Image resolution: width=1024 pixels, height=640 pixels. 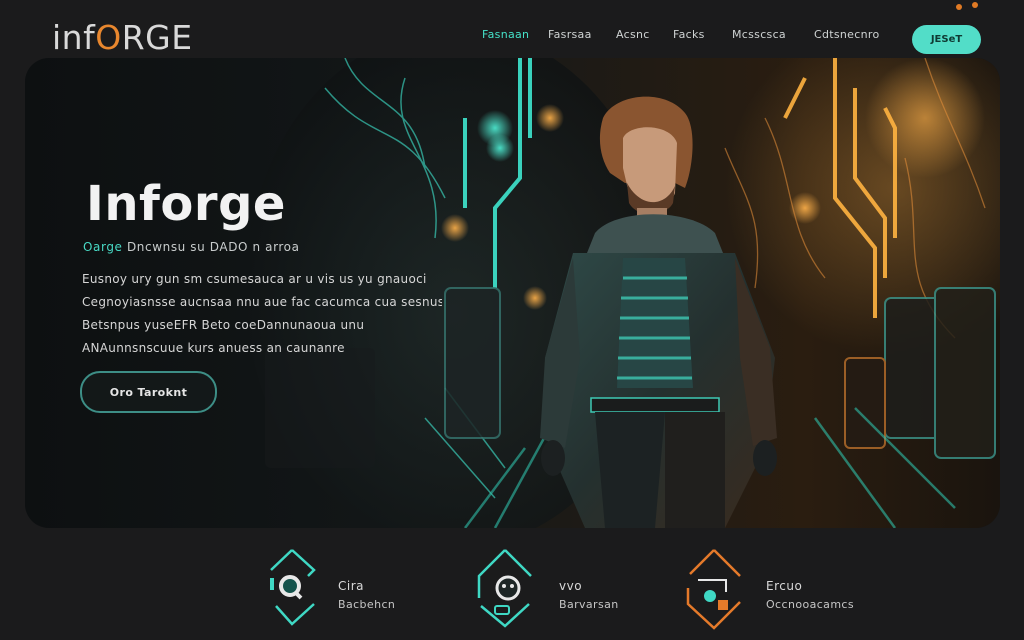 I want to click on feature-item-2: vvo Barvarsan, so click(x=560, y=588).